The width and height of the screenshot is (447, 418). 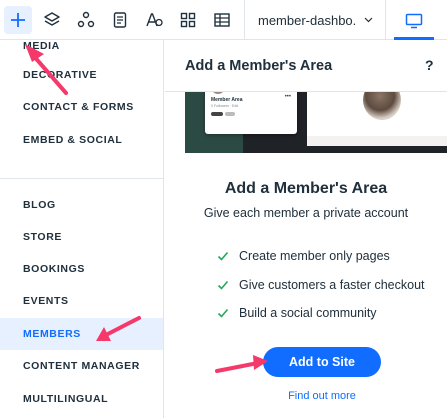 I want to click on apps-icon, so click(x=86, y=20).